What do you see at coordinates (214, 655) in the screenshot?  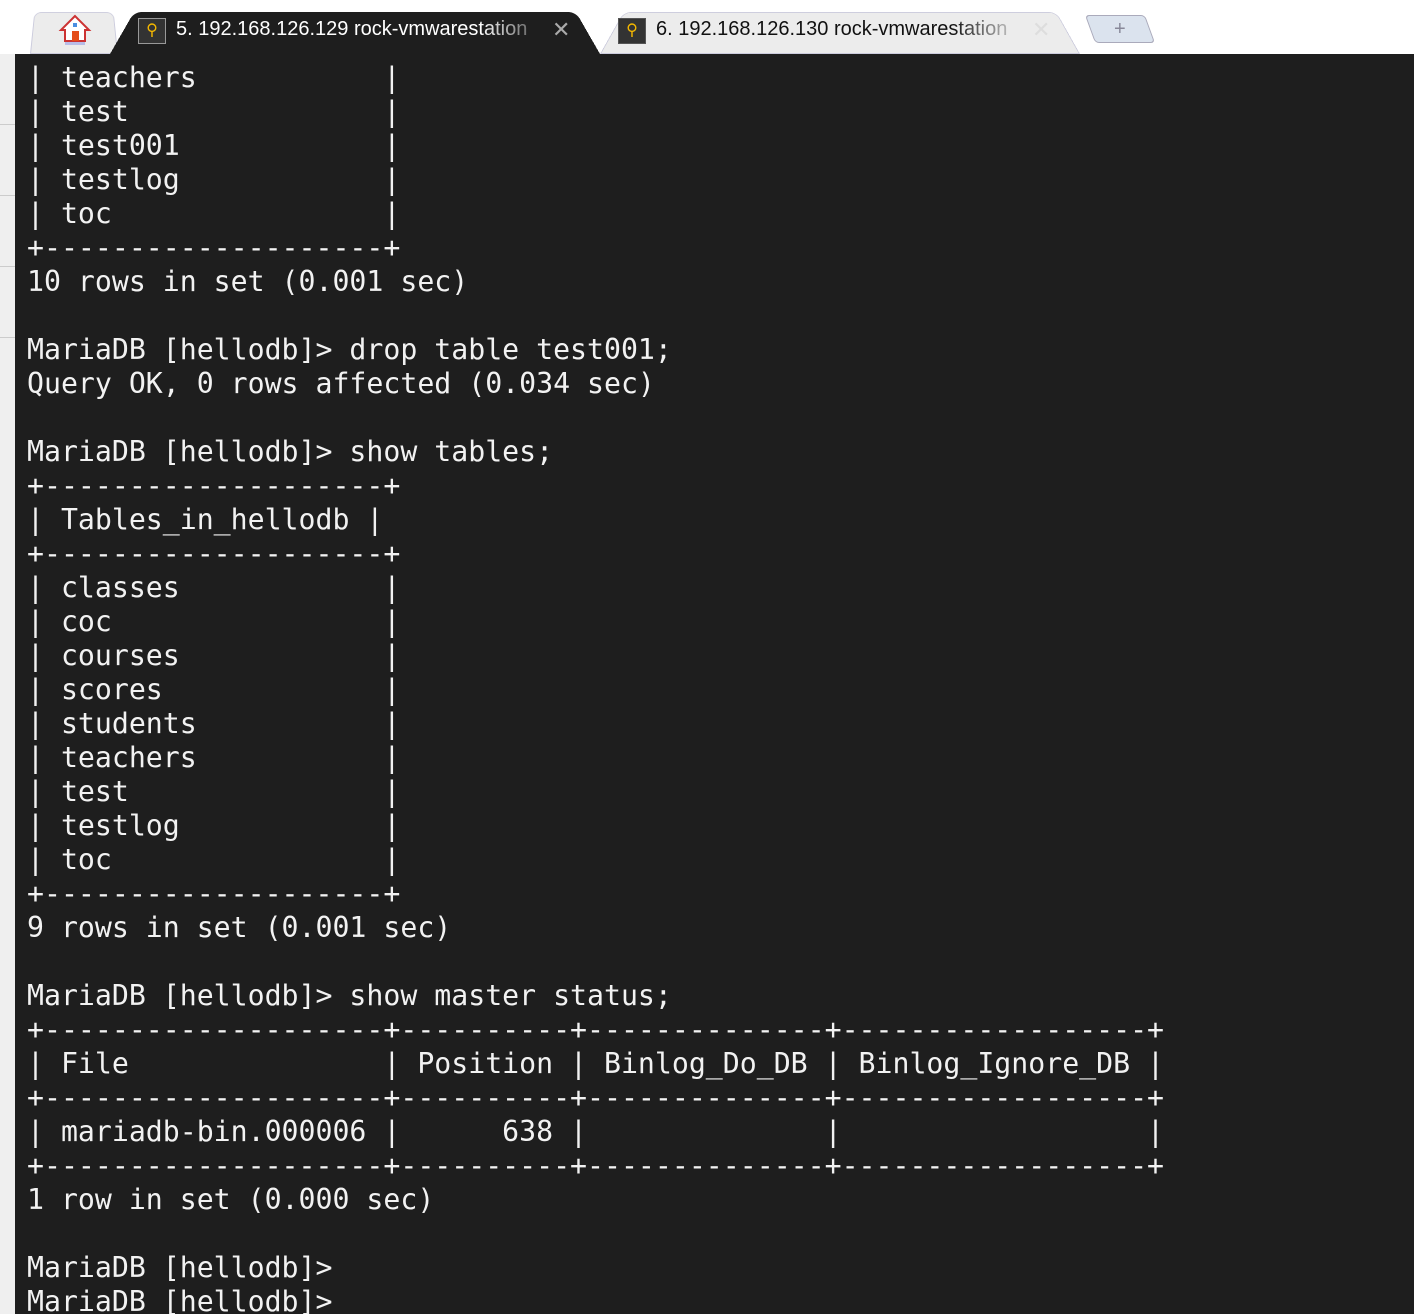 I see `terminal-line: | courses |` at bounding box center [214, 655].